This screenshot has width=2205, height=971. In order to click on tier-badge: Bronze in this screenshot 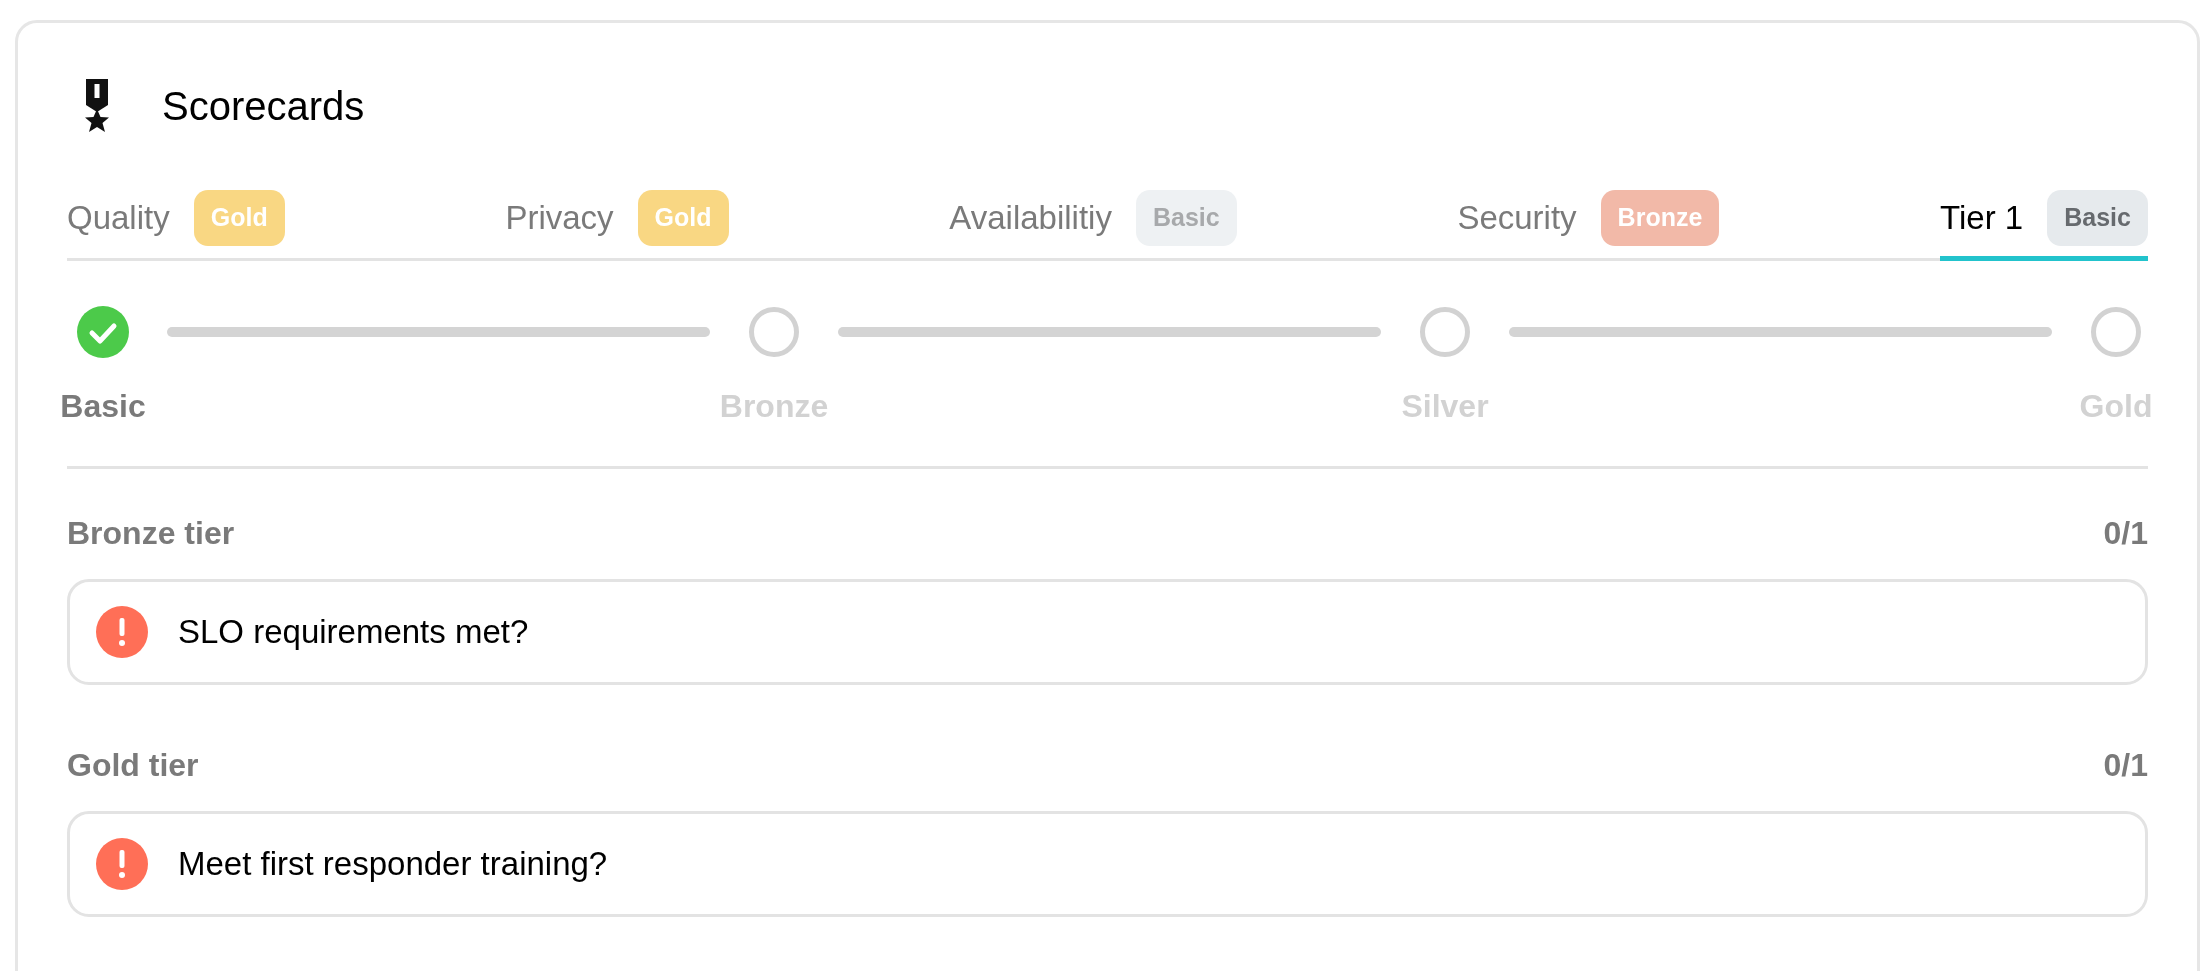, I will do `click(1660, 218)`.